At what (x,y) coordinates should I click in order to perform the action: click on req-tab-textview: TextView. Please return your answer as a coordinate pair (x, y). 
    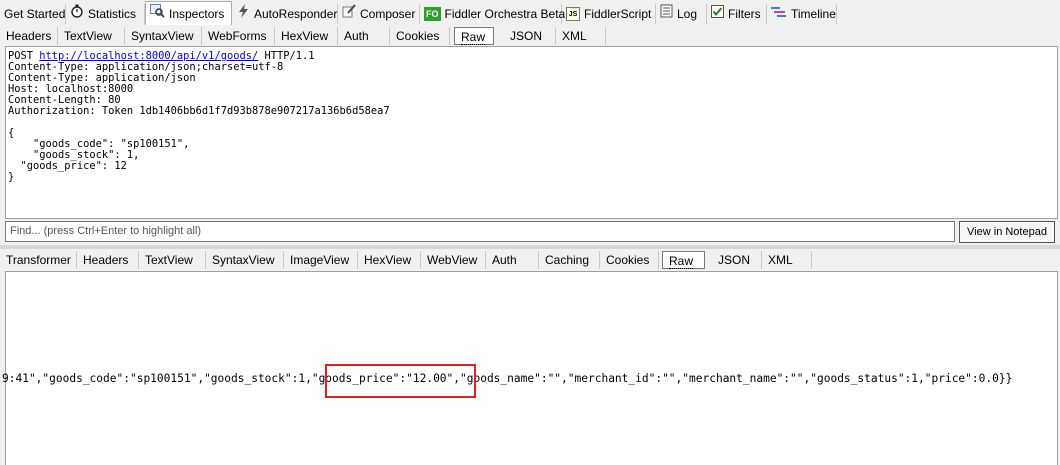
    Looking at the image, I should click on (91, 36).